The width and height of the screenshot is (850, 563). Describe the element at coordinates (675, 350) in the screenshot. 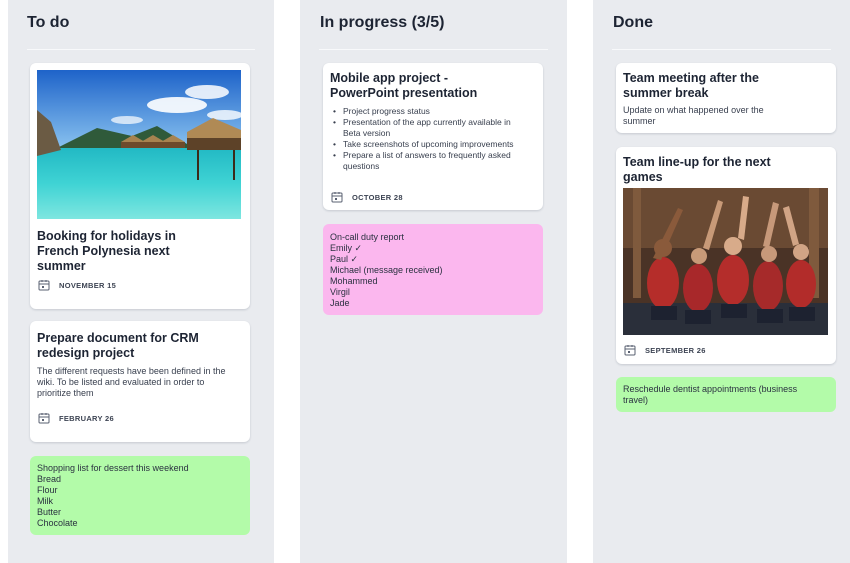

I see `due-date-text: SEPTEMBER 26` at that location.